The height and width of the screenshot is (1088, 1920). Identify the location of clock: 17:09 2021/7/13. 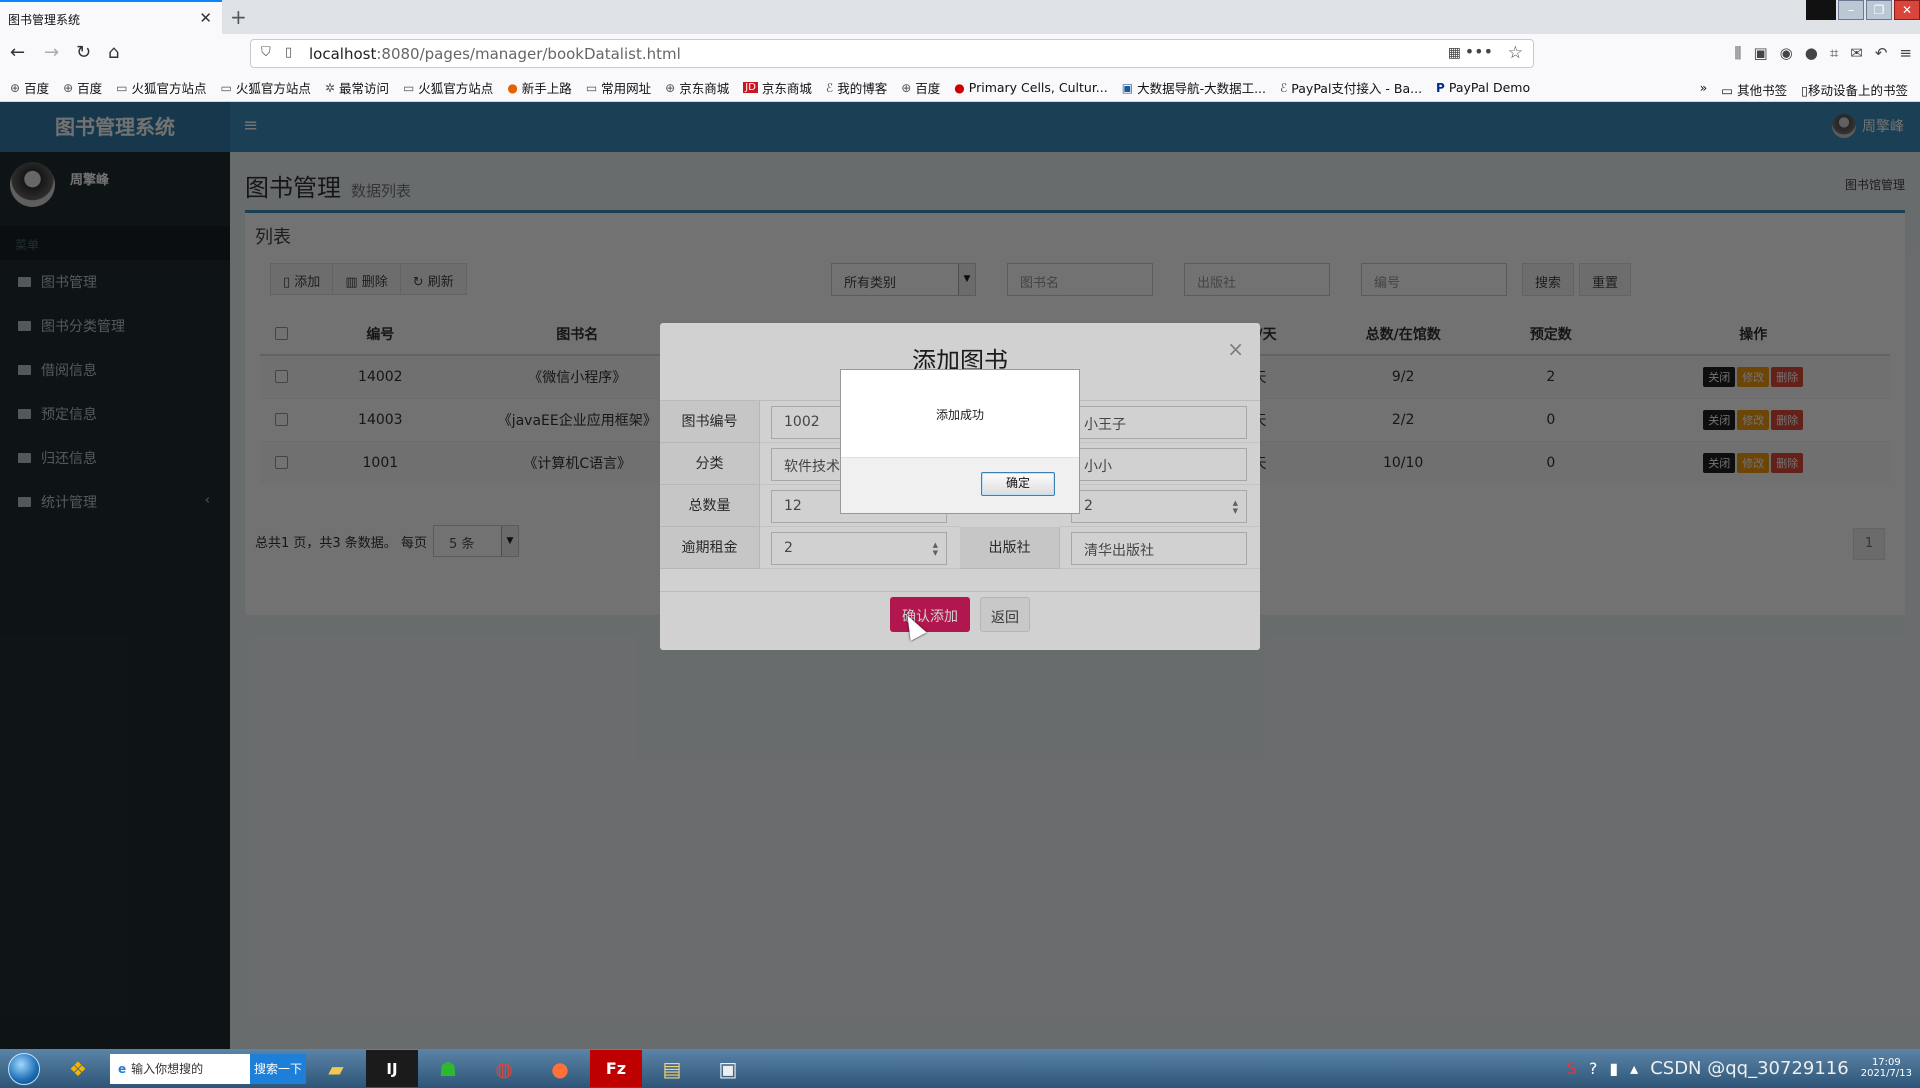
(1886, 1068).